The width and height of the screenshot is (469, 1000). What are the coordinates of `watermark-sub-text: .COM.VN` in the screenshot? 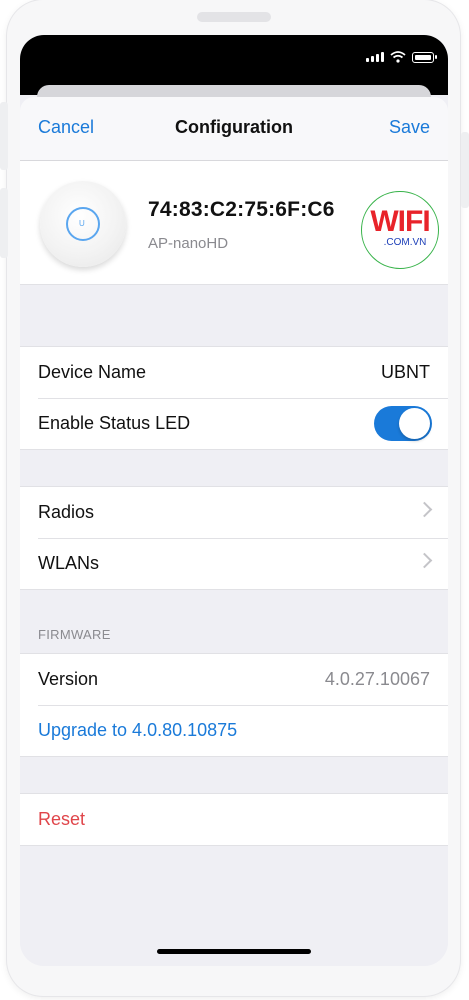 It's located at (405, 242).